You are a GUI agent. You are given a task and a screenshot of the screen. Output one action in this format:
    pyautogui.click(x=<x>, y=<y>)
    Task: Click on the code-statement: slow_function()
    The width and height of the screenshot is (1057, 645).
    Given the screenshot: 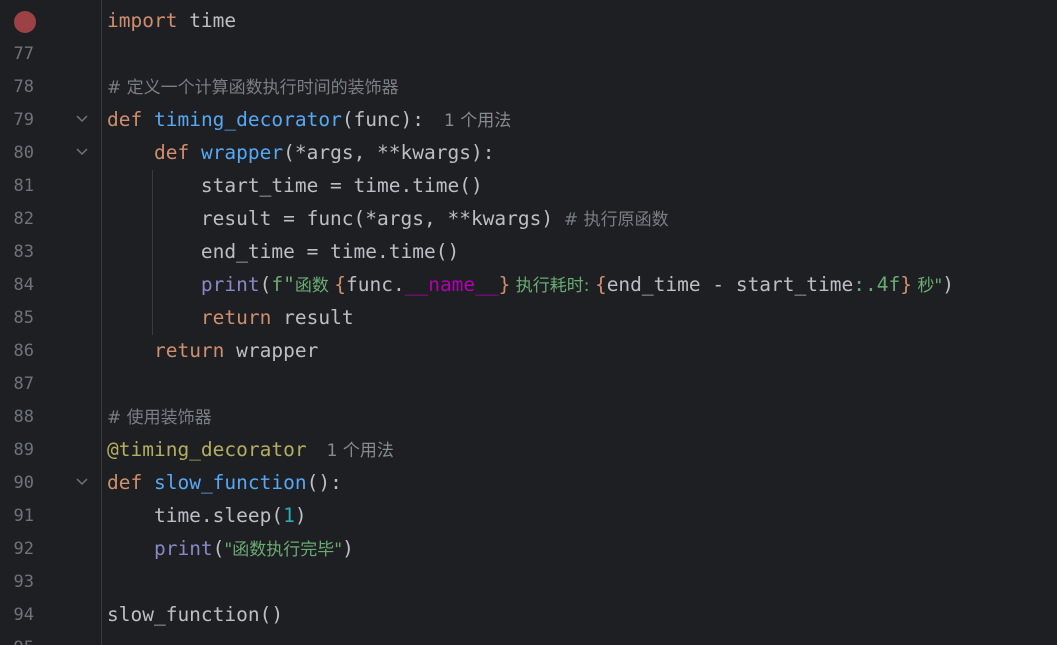 What is the action you would take?
    pyautogui.click(x=195, y=614)
    